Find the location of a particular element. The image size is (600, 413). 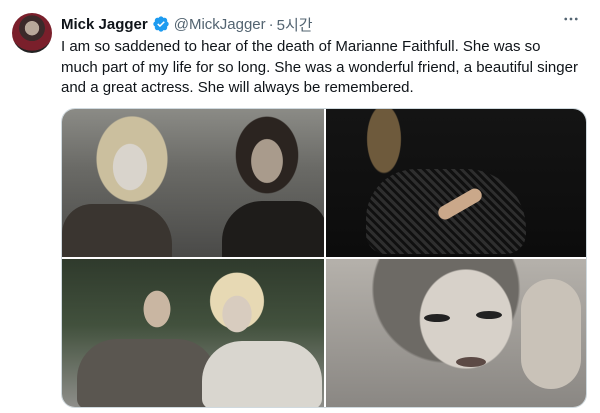

photo-4-eye-right is located at coordinates (489, 315).